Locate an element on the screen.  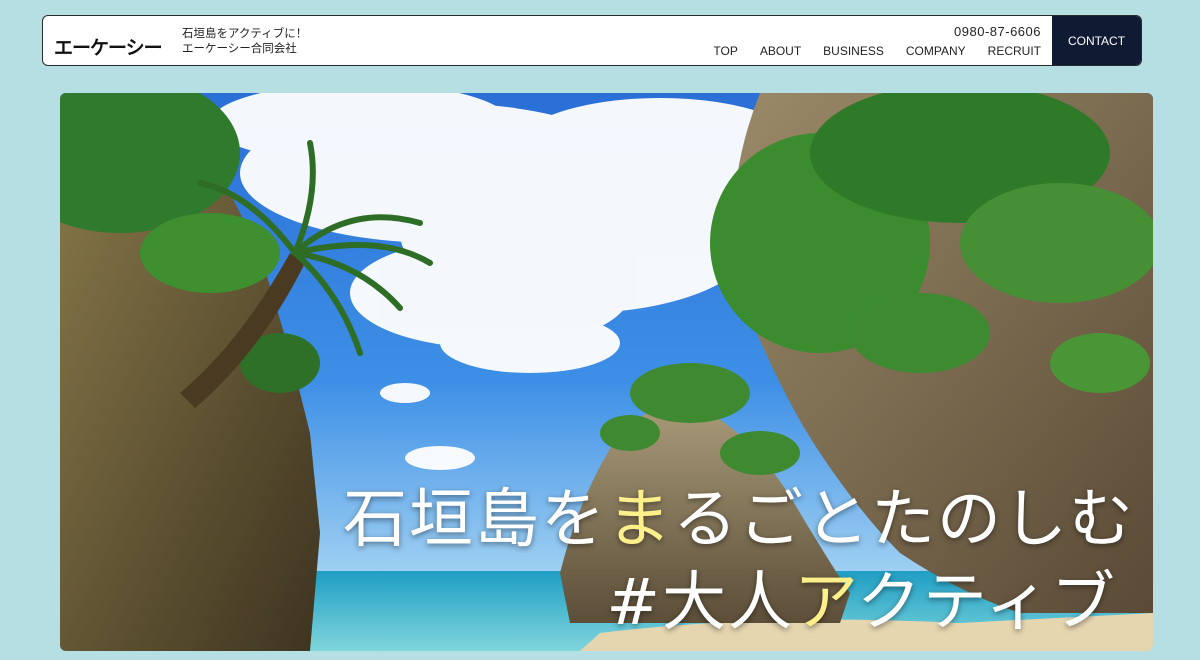
tagline-line-2: エーケーシー合同会社 is located at coordinates (239, 48).